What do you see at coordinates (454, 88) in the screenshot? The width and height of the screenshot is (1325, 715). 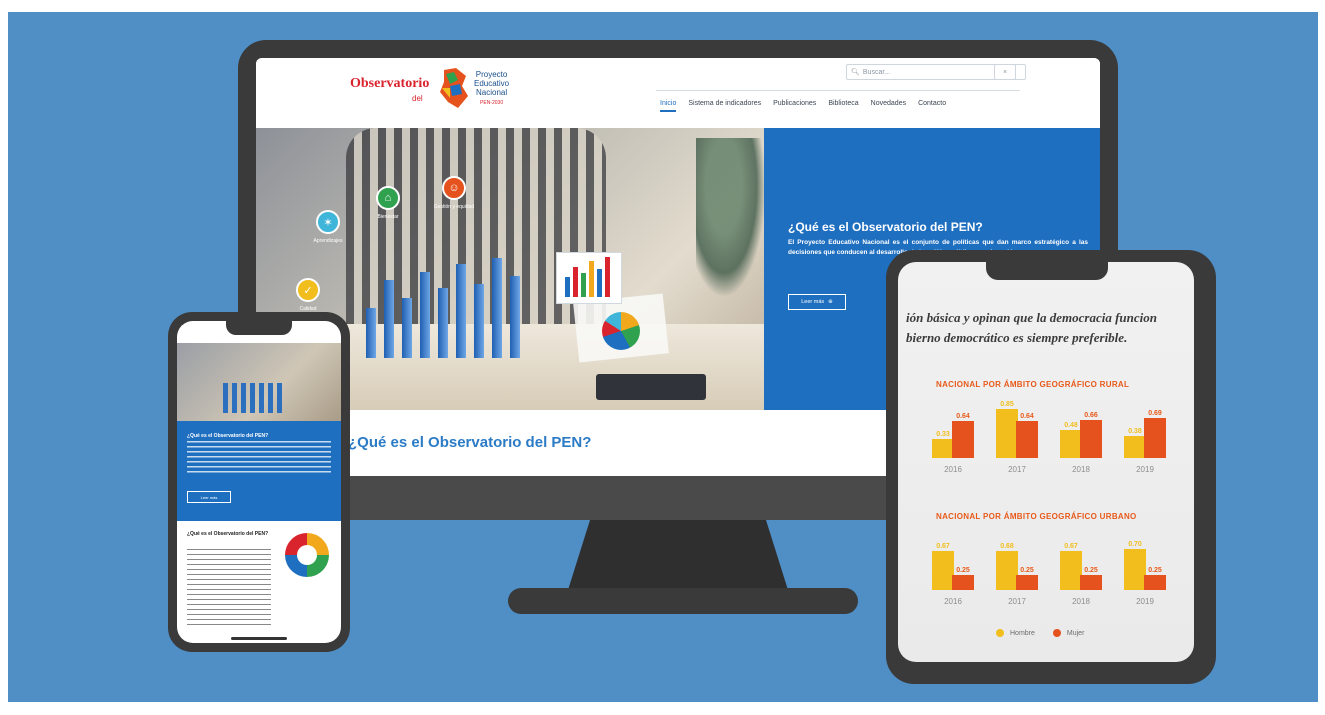 I see `peru-map-icon` at bounding box center [454, 88].